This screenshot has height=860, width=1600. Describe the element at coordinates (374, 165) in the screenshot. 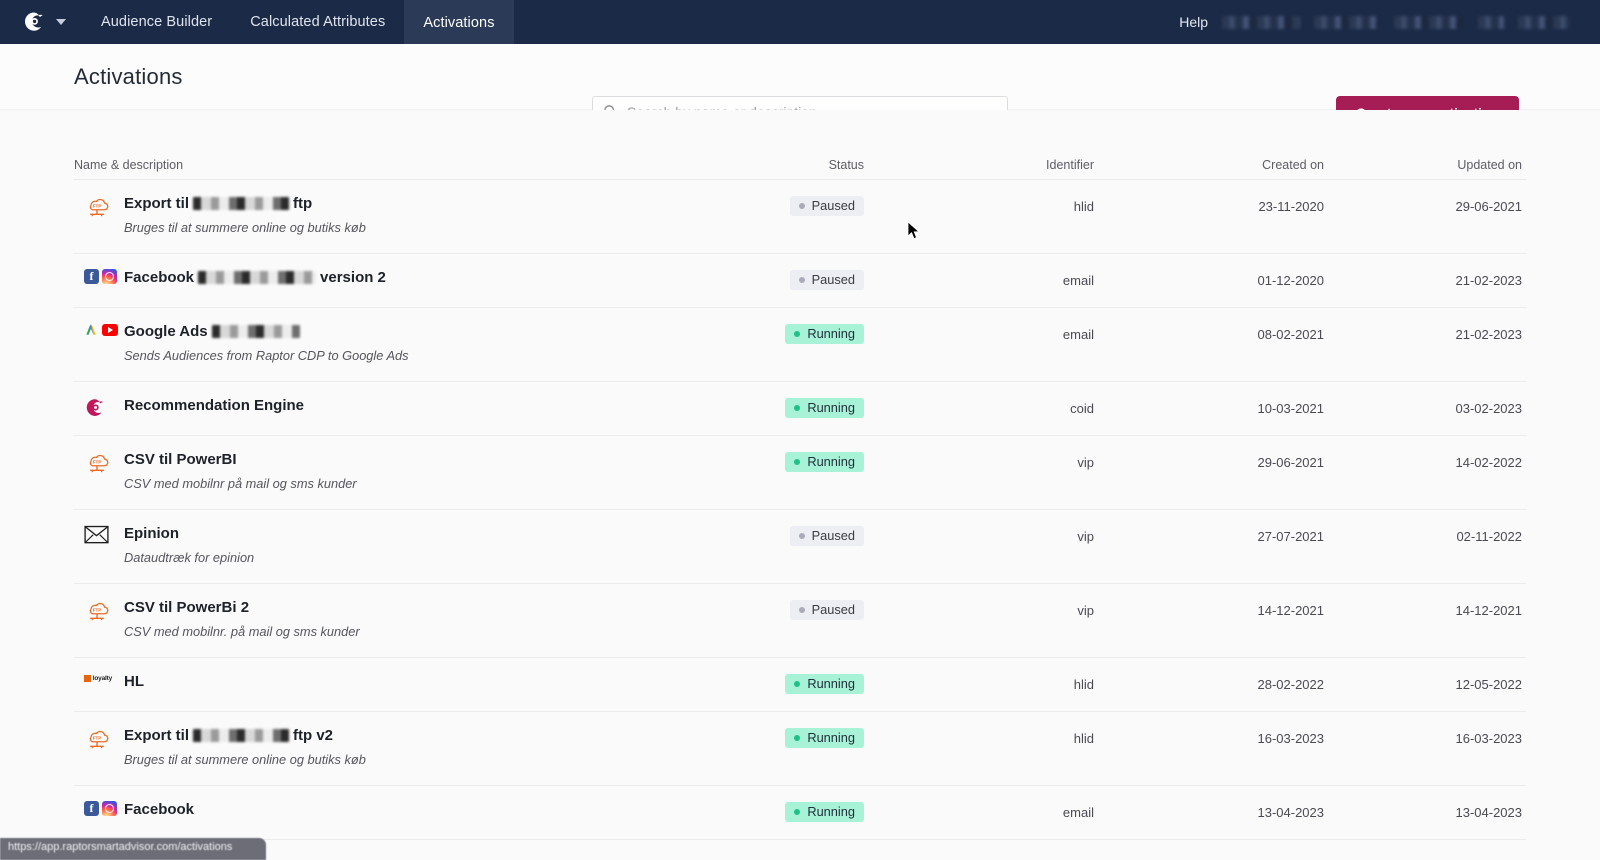

I see `column-header-name: Name & description` at that location.